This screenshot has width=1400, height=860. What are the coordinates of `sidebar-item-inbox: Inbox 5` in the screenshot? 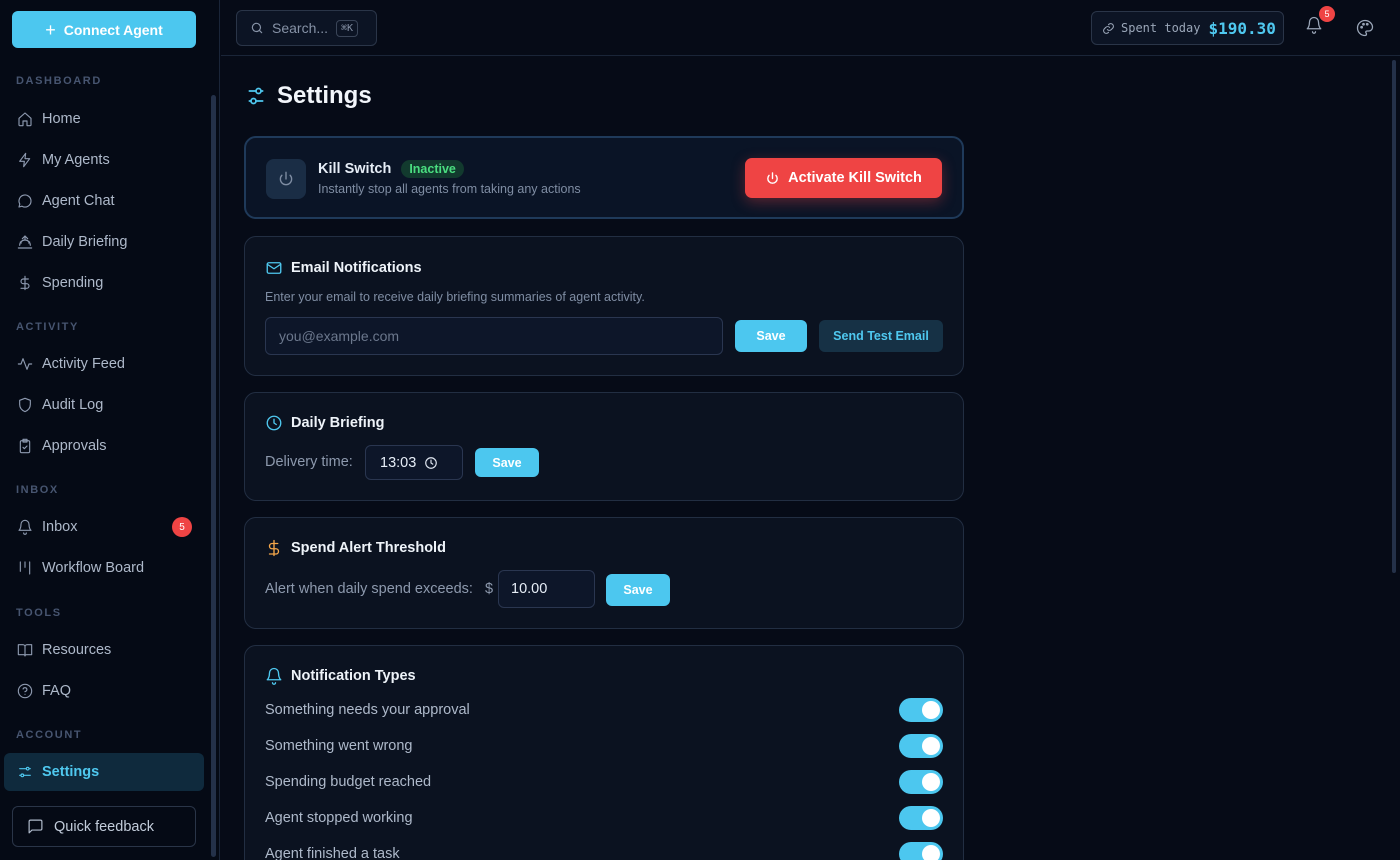 It's located at (104, 527).